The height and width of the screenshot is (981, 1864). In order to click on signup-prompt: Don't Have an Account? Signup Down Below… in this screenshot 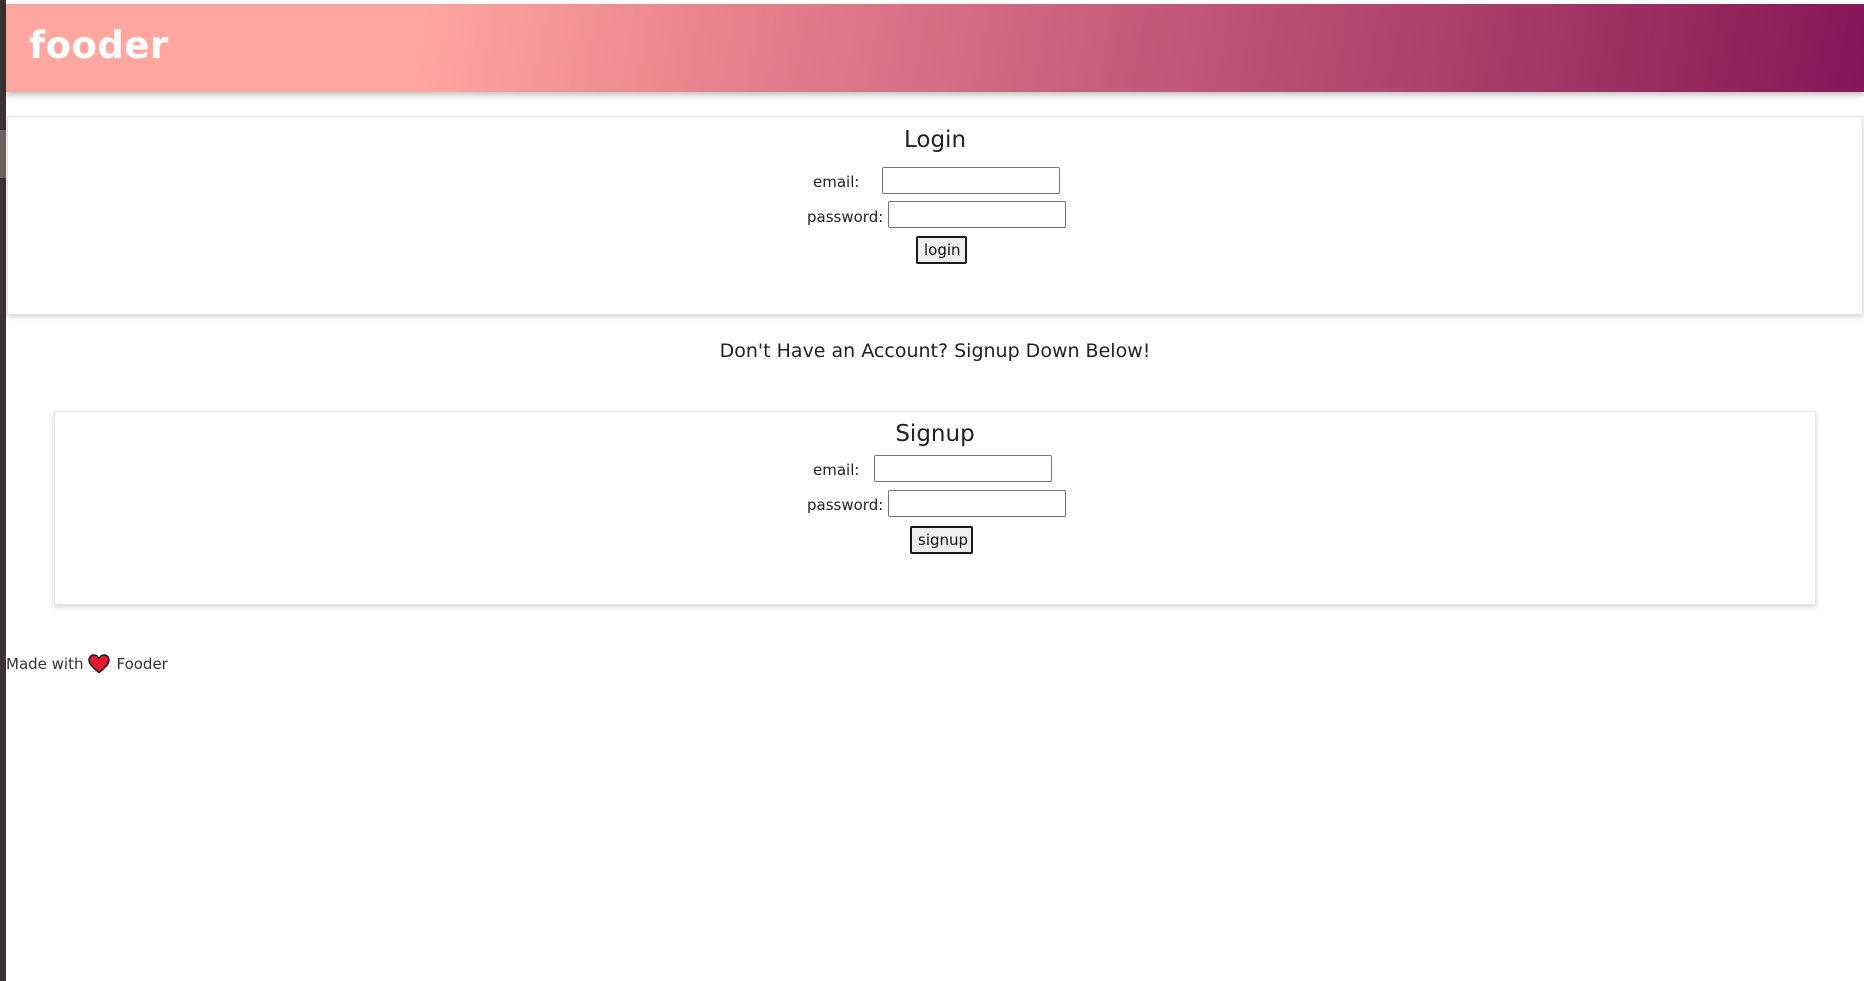, I will do `click(935, 351)`.